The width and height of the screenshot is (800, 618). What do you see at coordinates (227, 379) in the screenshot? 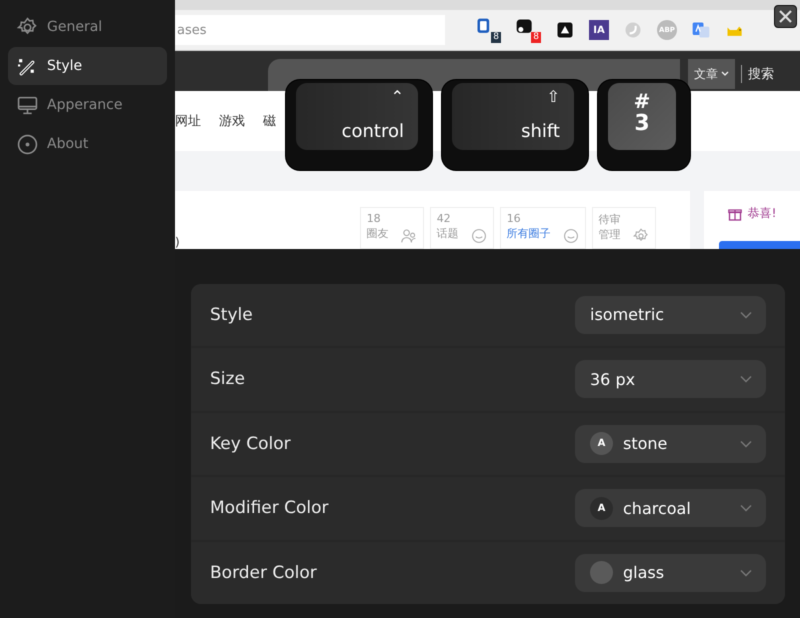
I see `setting-label: Size` at bounding box center [227, 379].